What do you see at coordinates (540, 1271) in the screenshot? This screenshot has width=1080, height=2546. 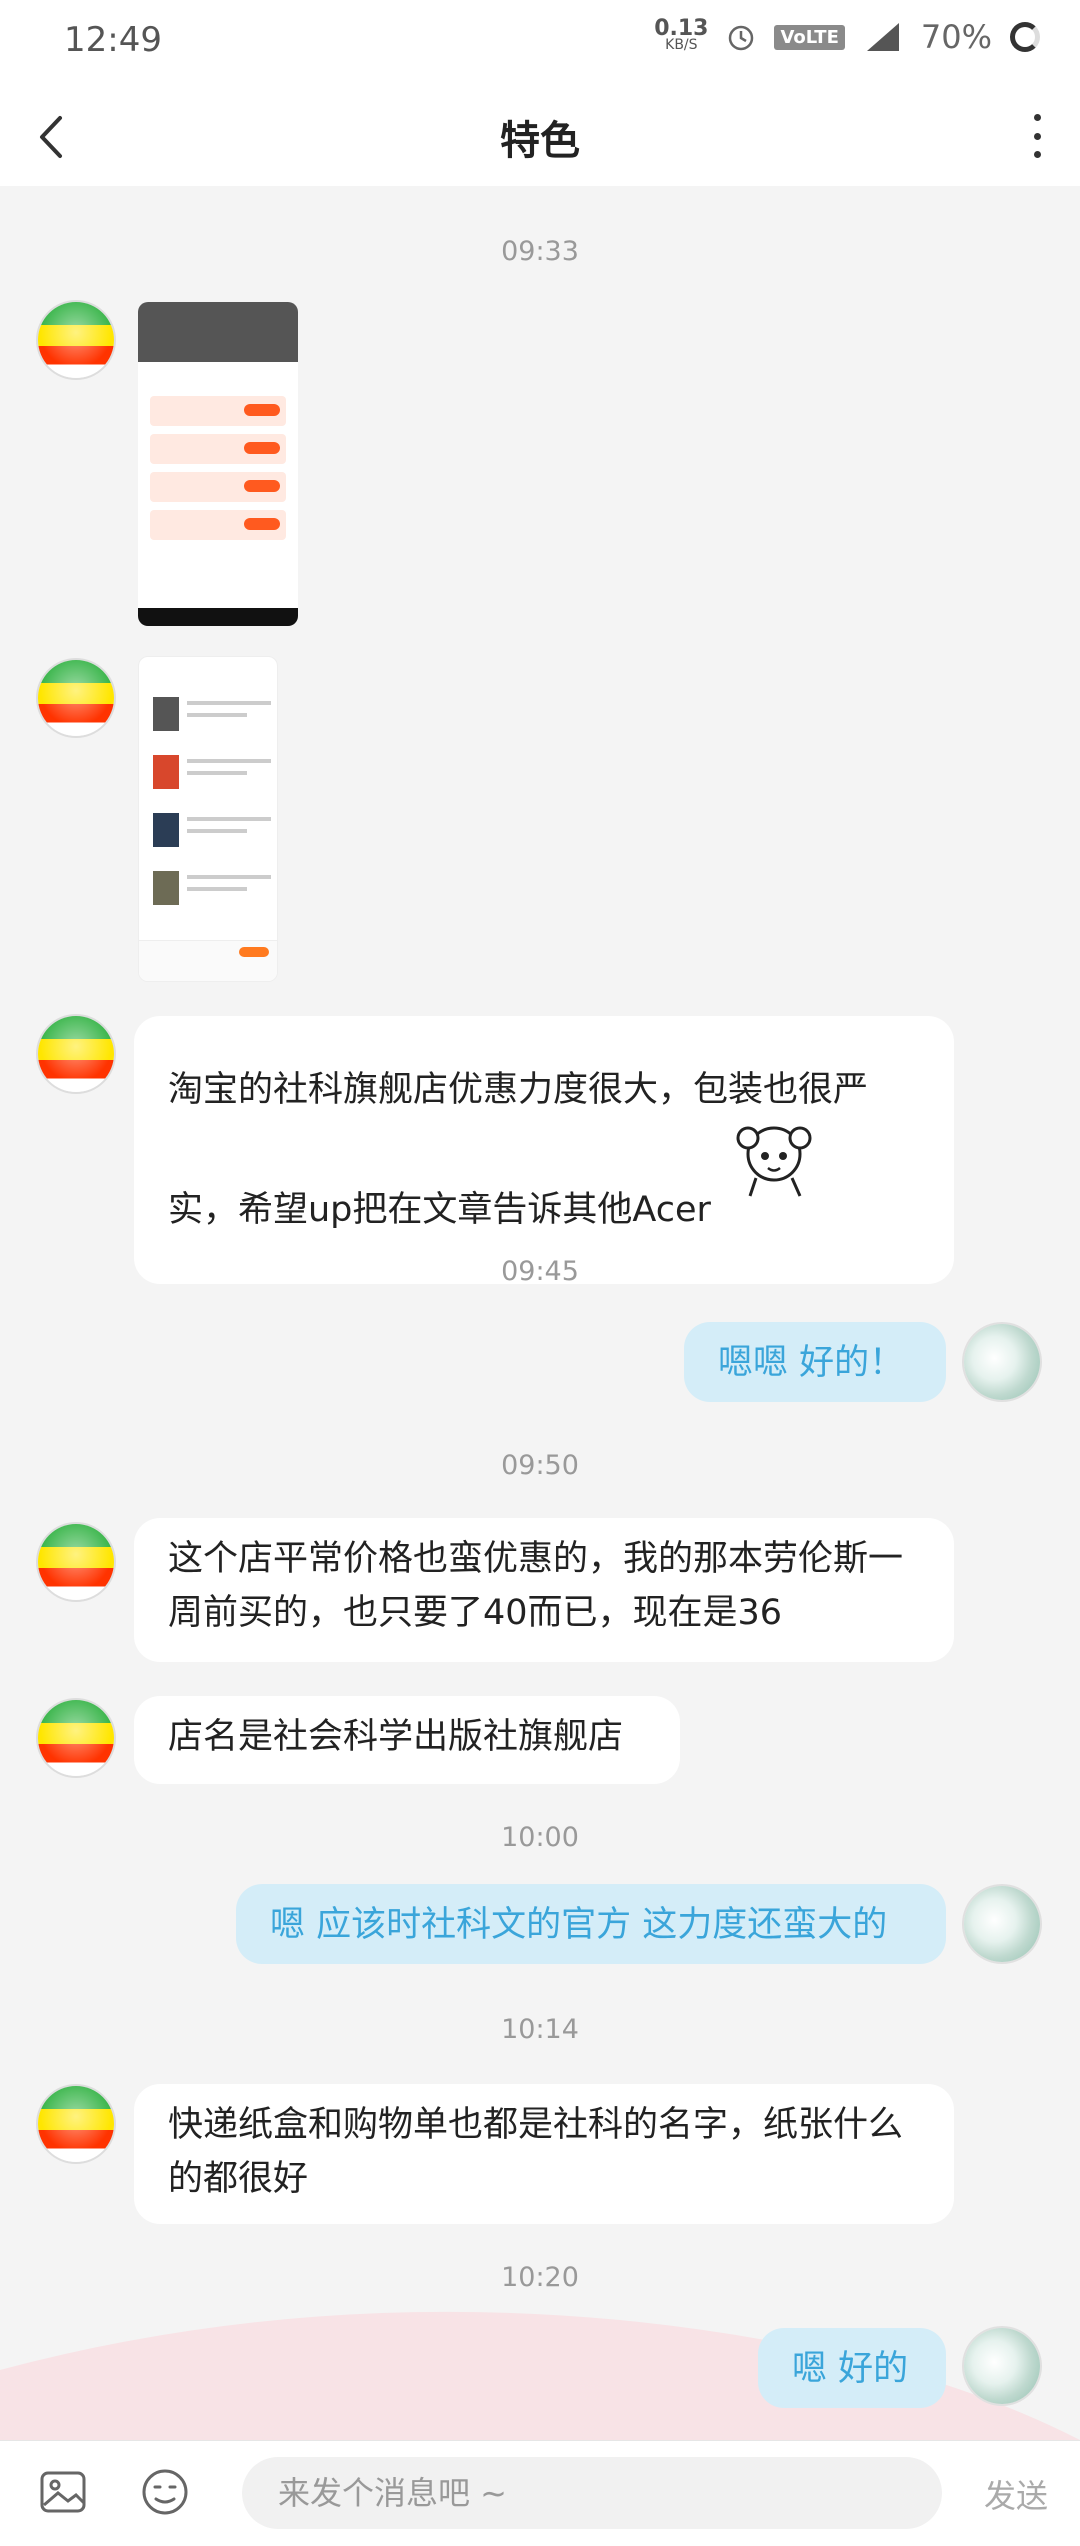 I see `timestamp: 09:45` at bounding box center [540, 1271].